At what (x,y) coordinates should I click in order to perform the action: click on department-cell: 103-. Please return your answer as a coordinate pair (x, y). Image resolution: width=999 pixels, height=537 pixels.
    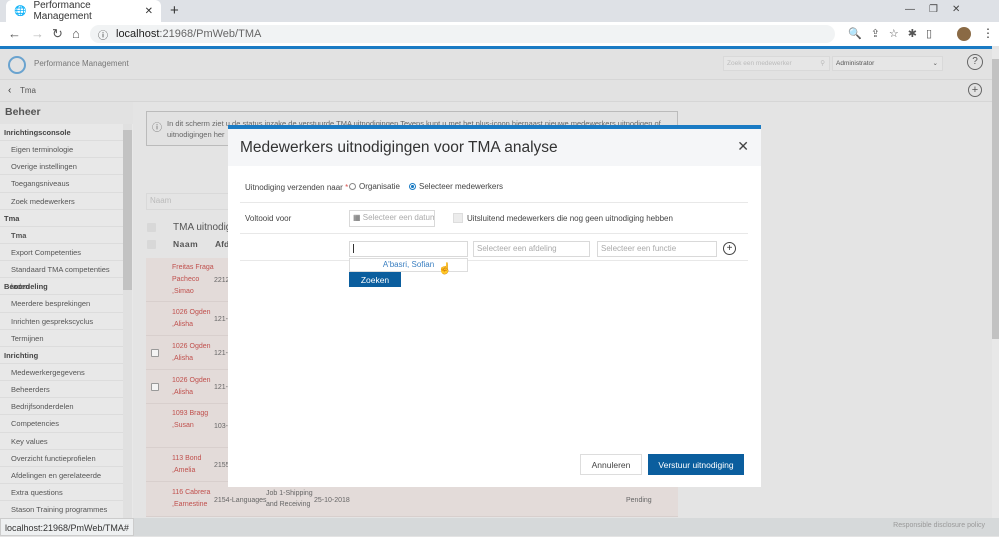
    Looking at the image, I should click on (221, 426).